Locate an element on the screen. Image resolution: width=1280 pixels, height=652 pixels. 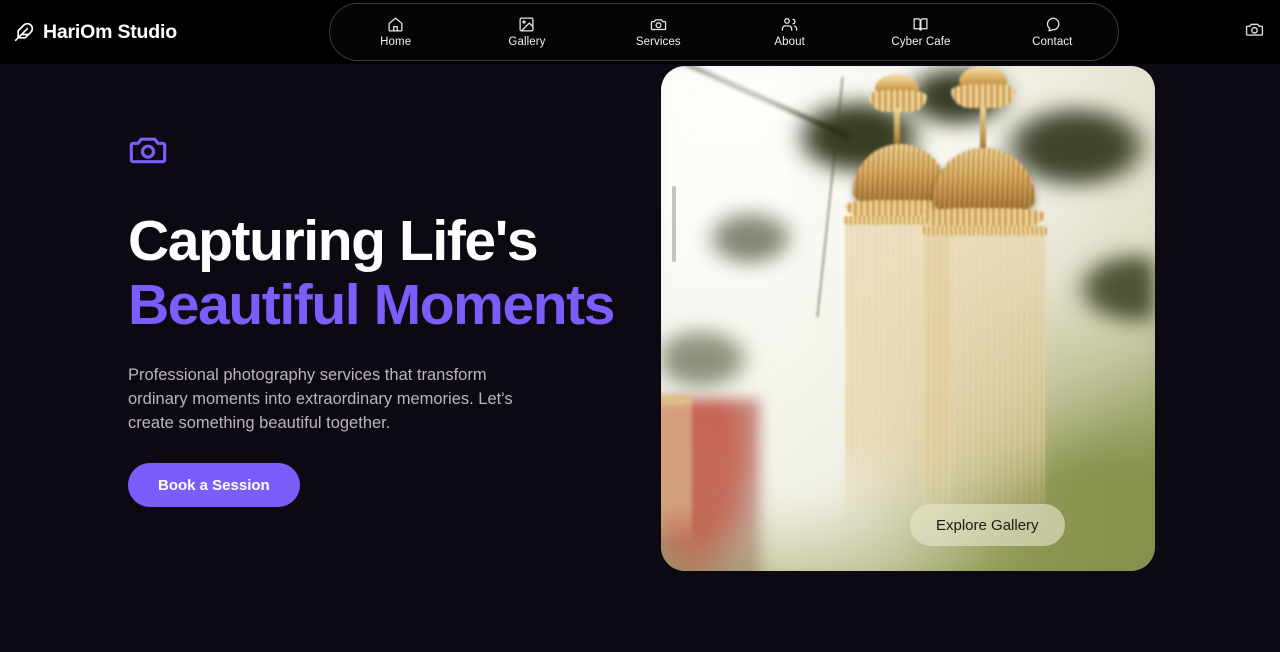
brand-logo: HariOm Studio is located at coordinates (95, 32).